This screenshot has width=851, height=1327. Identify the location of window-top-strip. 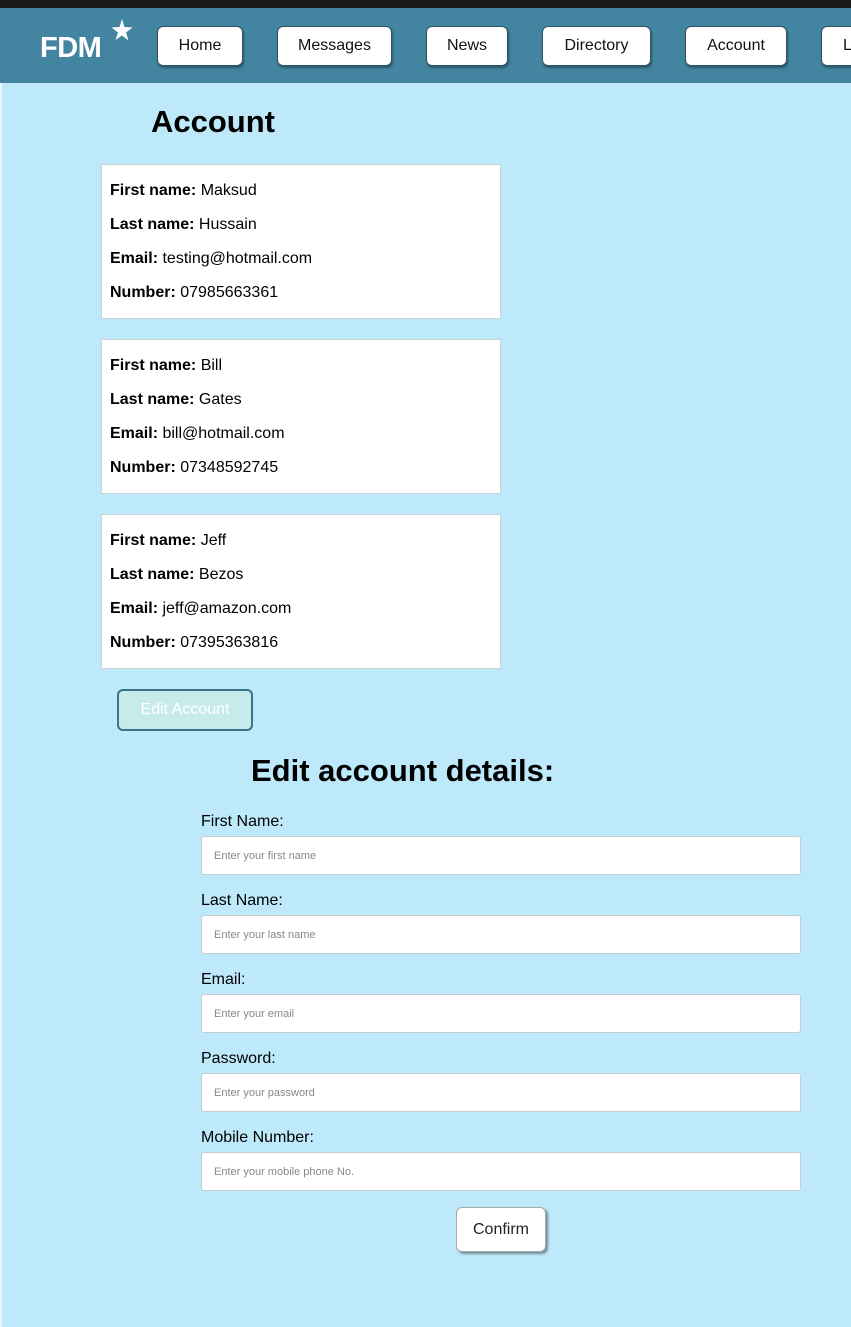
(425, 4).